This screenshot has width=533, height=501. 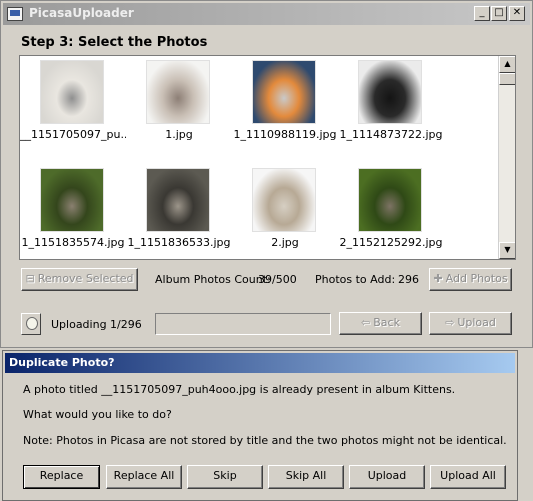 I want to click on back-button: ⇦ Back, so click(x=380, y=323).